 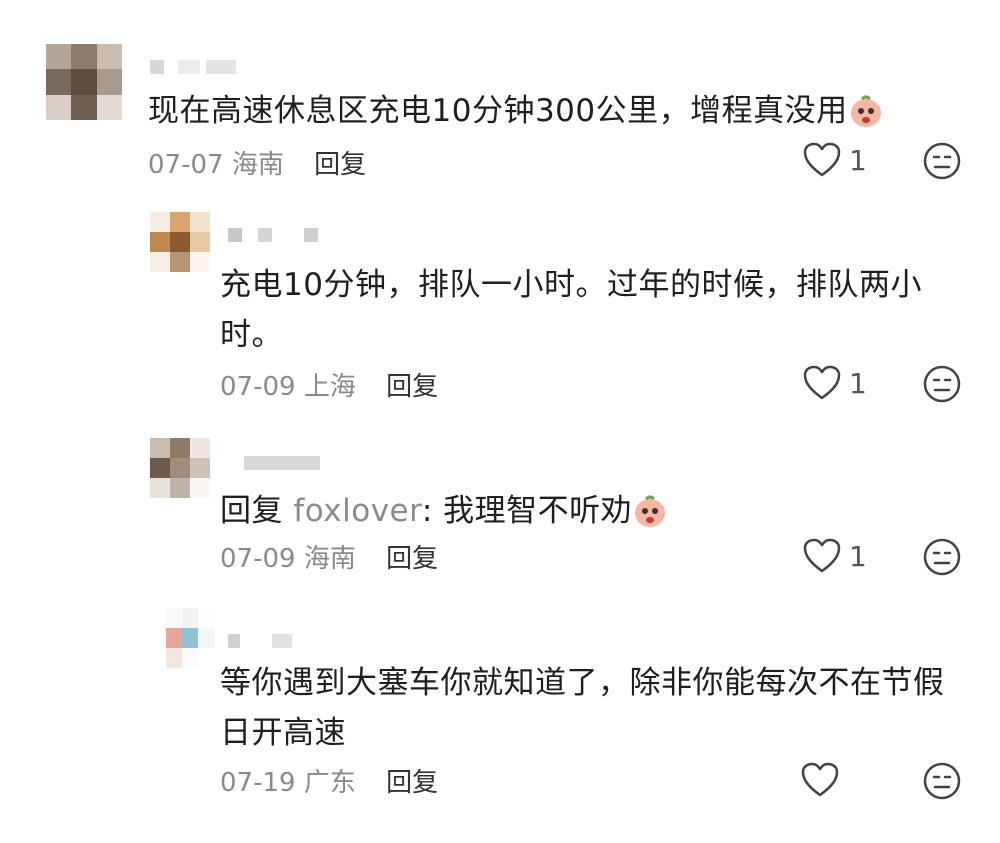 I want to click on comment-meta: 07-09 海南 回复, so click(x=329, y=556).